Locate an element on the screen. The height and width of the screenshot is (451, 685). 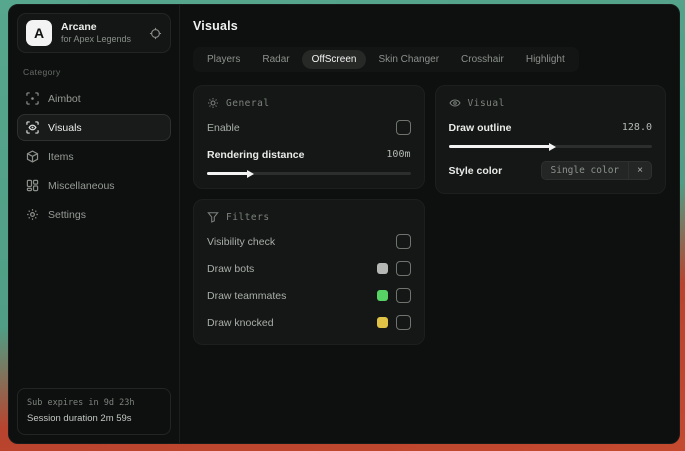
app-logo: A is located at coordinates (39, 33).